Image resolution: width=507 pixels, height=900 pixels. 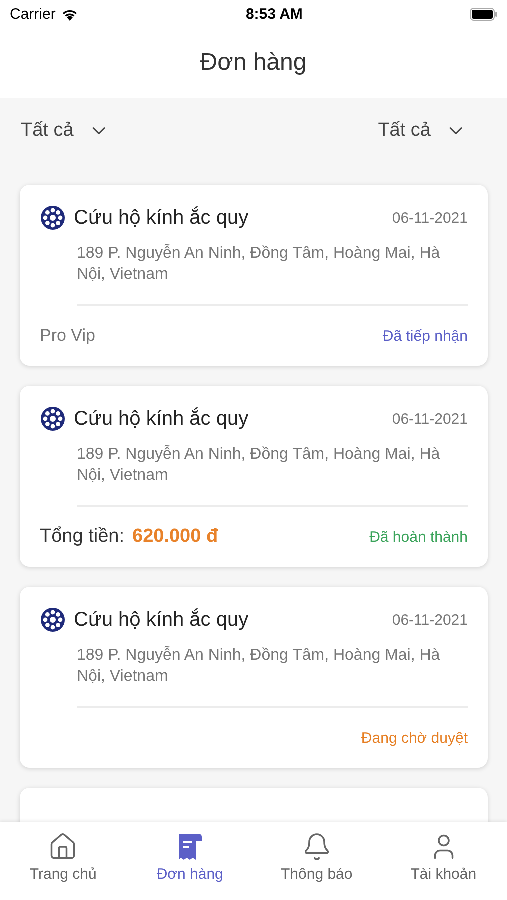 What do you see at coordinates (425, 336) in the screenshot?
I see `order-status: Đã tiếp nhận` at bounding box center [425, 336].